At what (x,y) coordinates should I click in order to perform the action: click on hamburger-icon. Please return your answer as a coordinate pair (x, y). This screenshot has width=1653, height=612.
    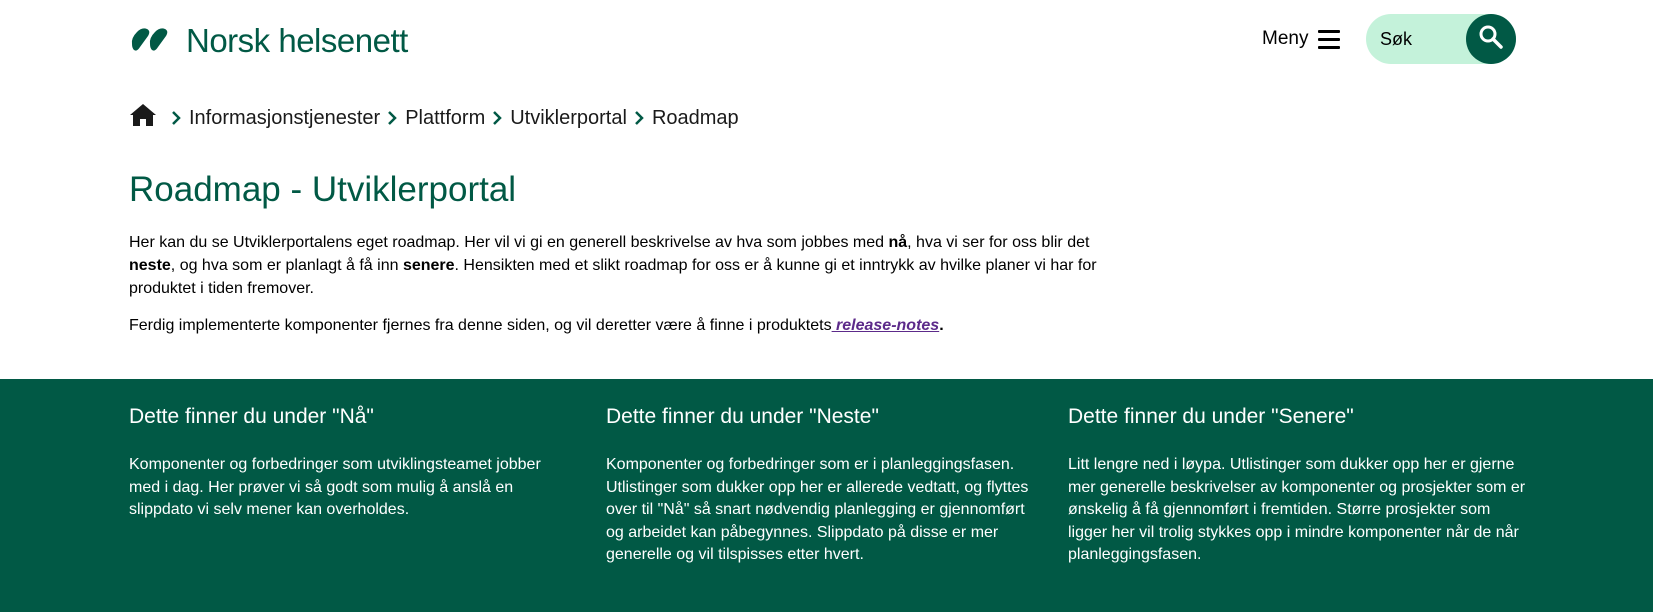
    Looking at the image, I should click on (1329, 39).